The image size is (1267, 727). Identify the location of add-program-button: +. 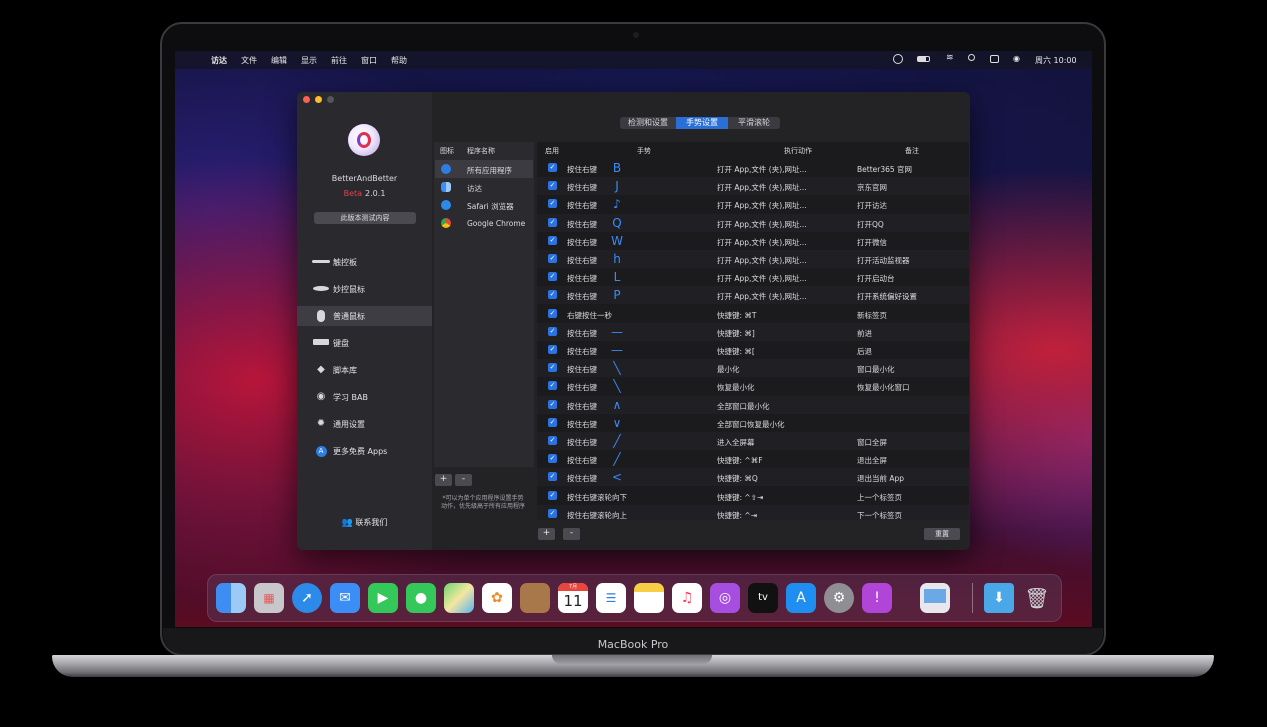
(443, 480).